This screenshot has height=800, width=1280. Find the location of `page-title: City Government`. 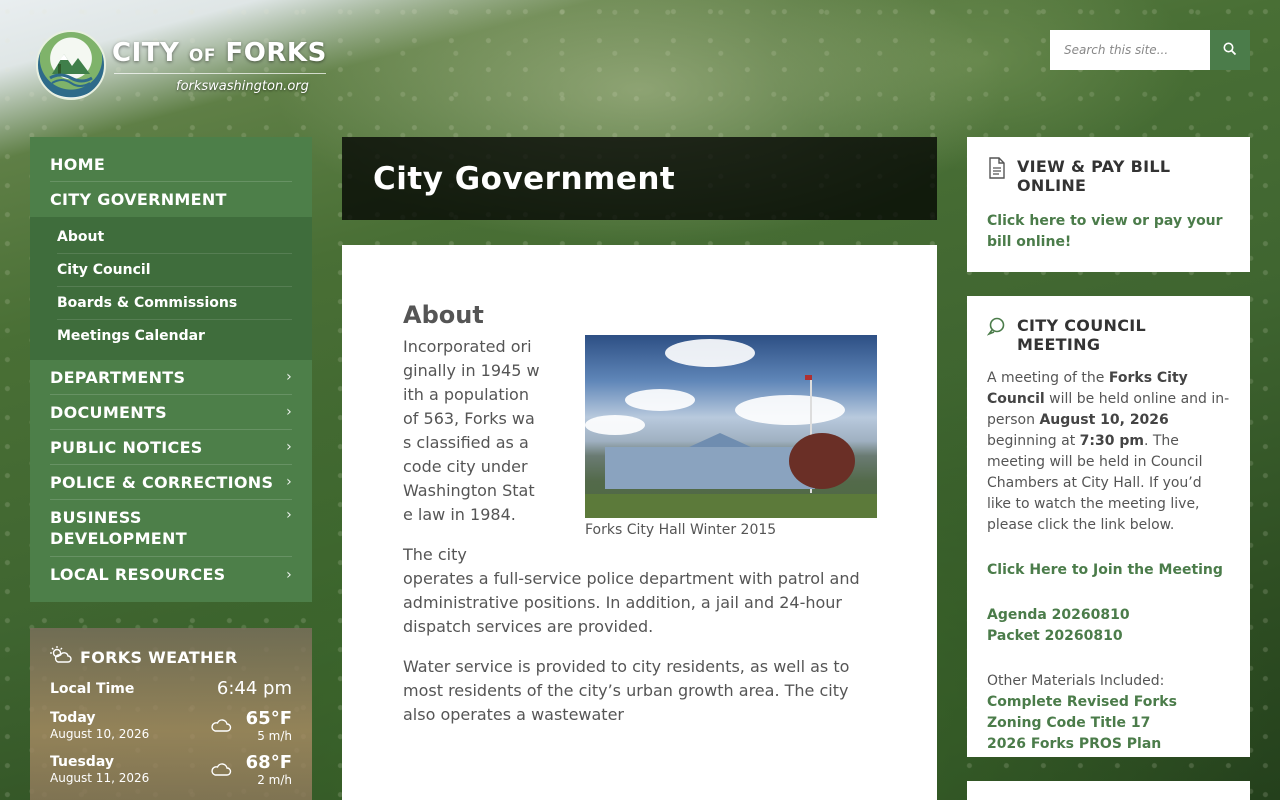

page-title: City Government is located at coordinates (524, 178).